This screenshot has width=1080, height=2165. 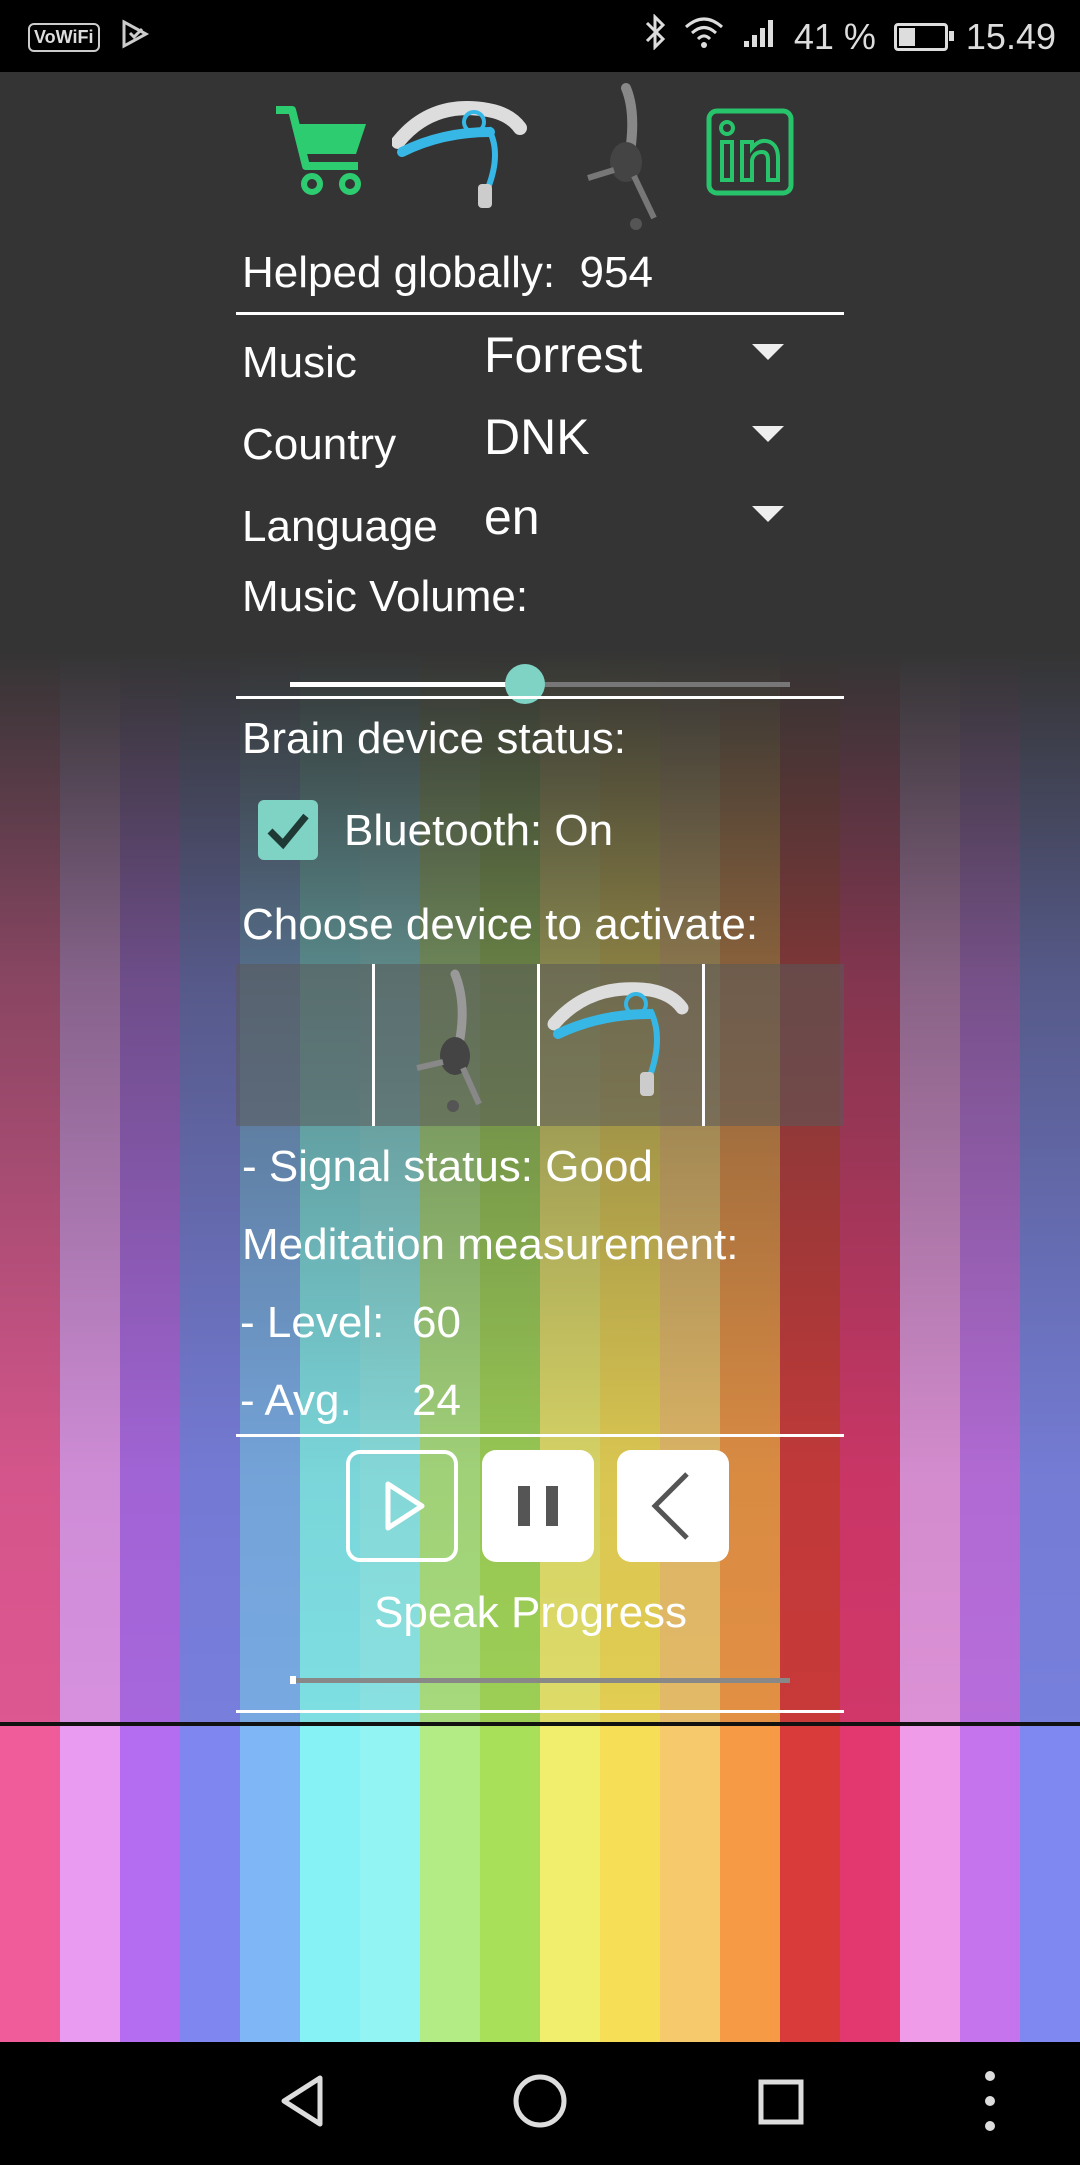 What do you see at coordinates (385, 596) in the screenshot?
I see `music-volume-label: Music Volume:` at bounding box center [385, 596].